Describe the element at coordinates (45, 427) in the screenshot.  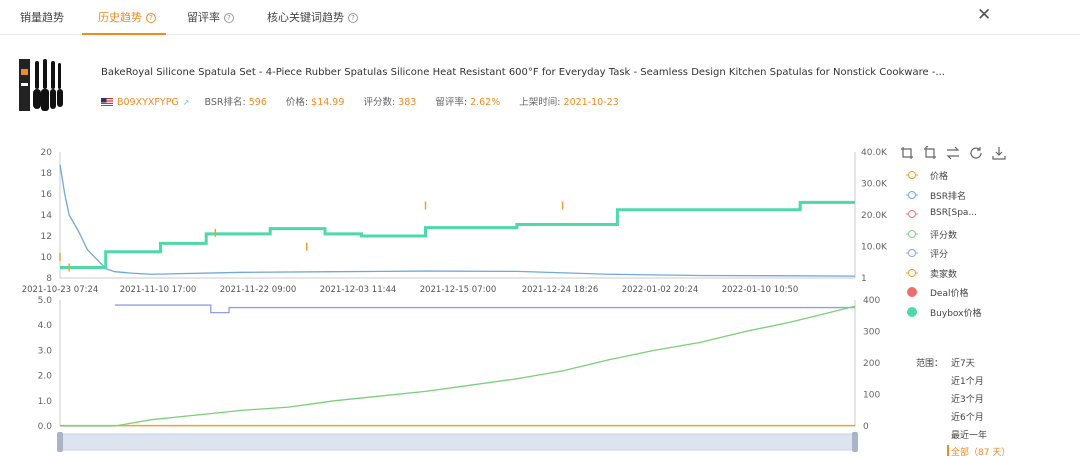
I see `y-tick-label: 0.0` at that location.